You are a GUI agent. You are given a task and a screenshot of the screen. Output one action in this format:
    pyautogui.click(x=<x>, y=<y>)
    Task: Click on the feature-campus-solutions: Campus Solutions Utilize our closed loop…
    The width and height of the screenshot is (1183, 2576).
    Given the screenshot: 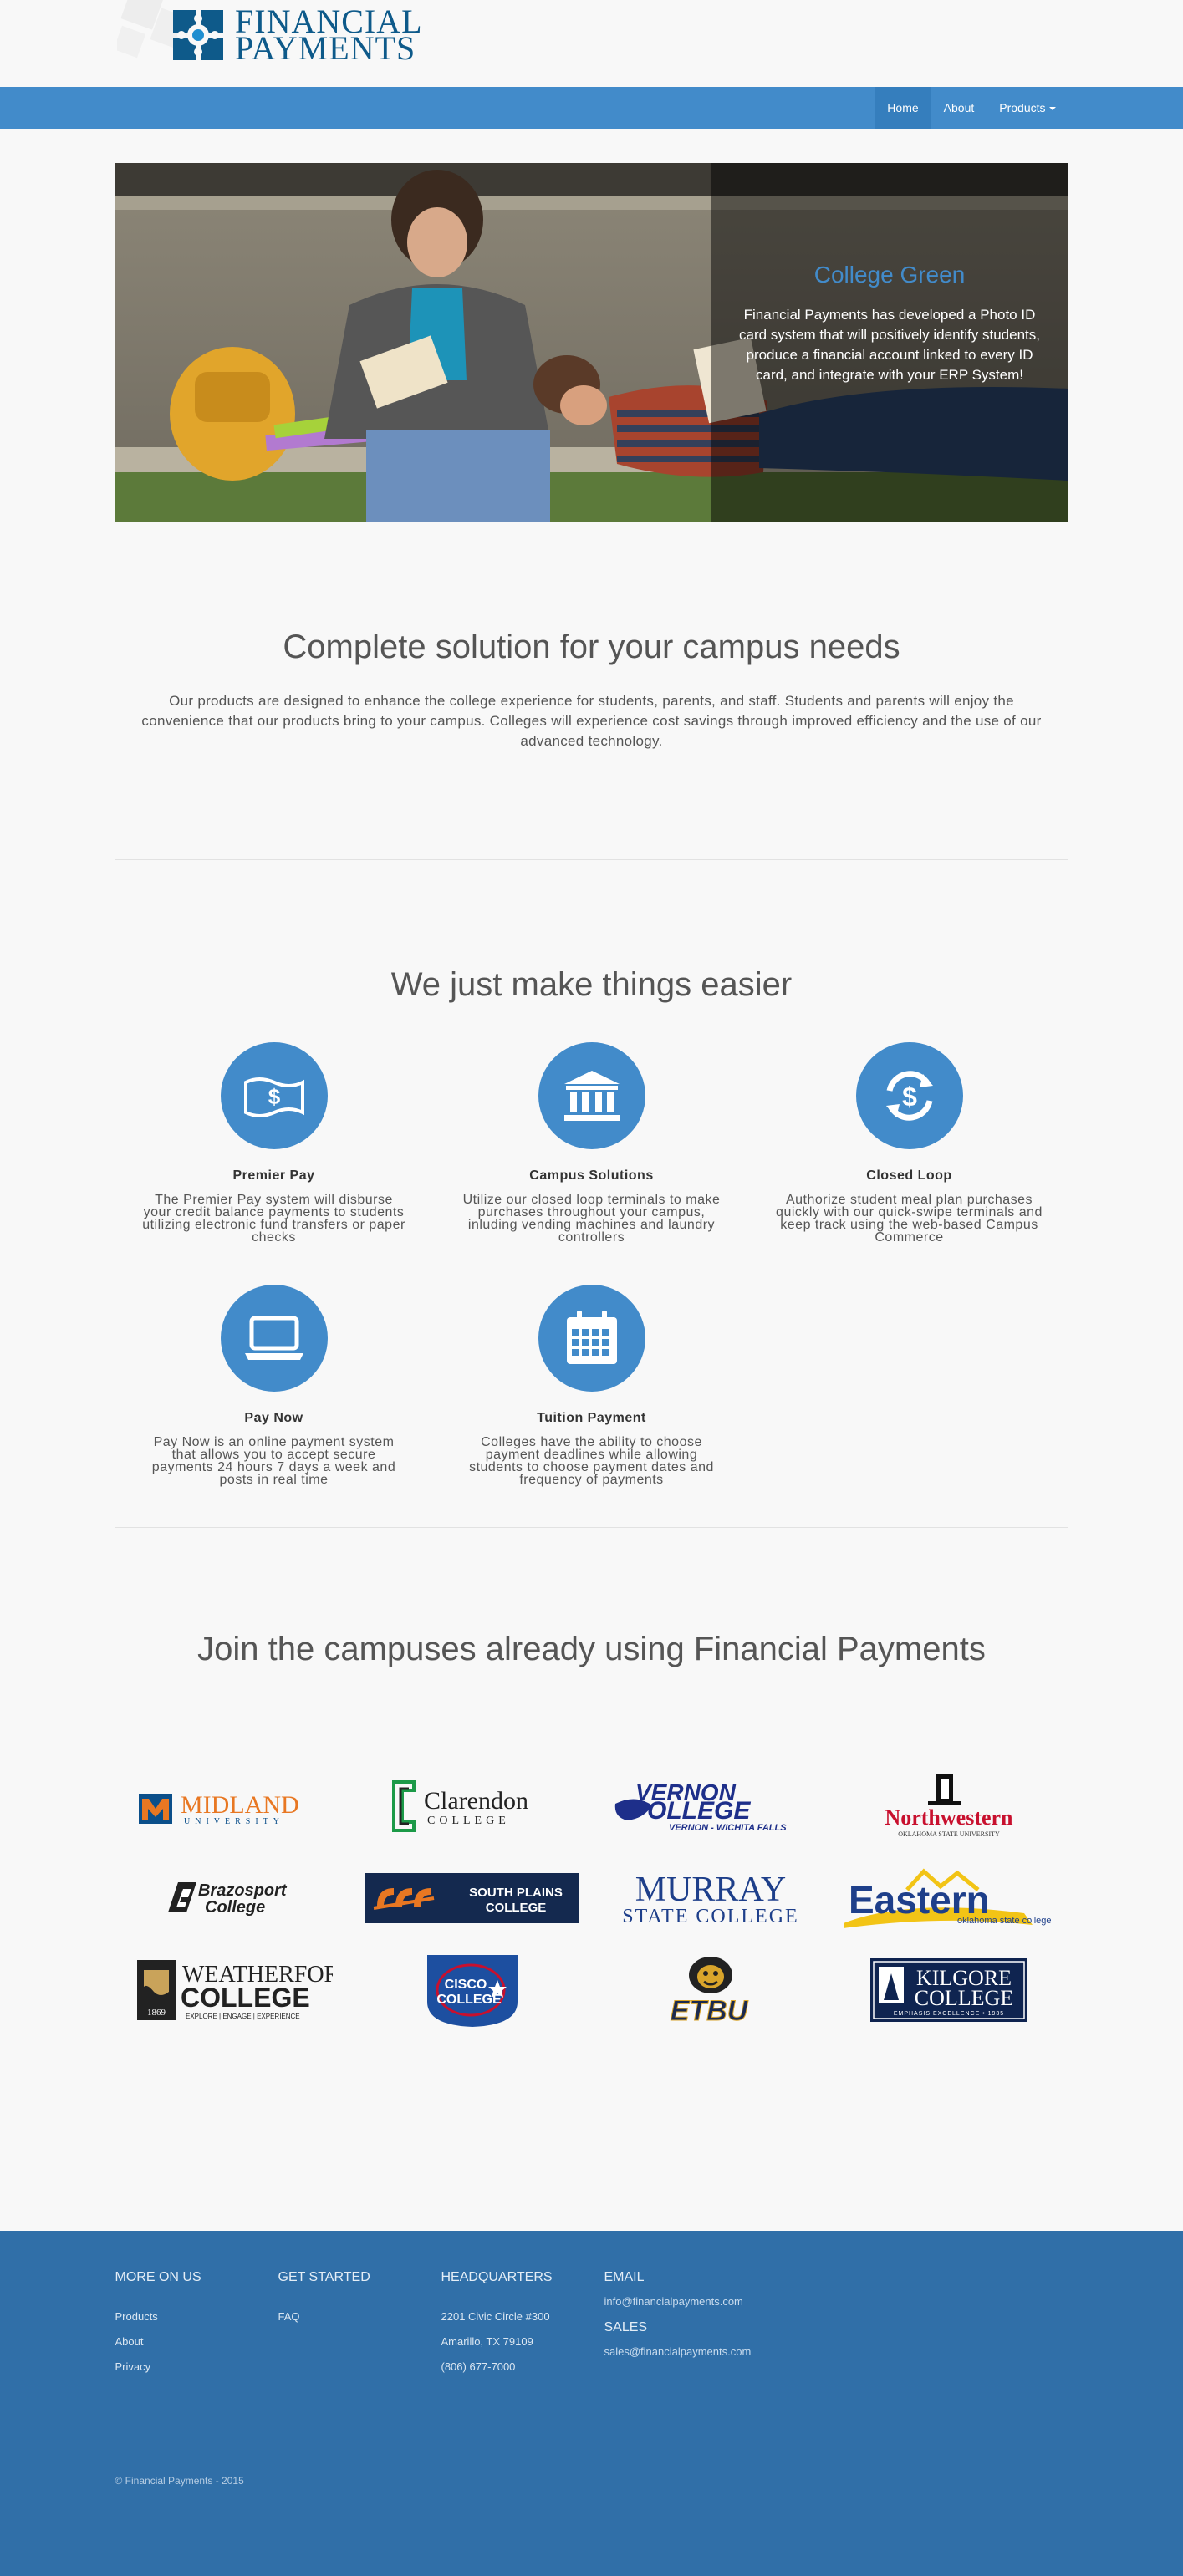 What is the action you would take?
    pyautogui.click(x=592, y=1163)
    